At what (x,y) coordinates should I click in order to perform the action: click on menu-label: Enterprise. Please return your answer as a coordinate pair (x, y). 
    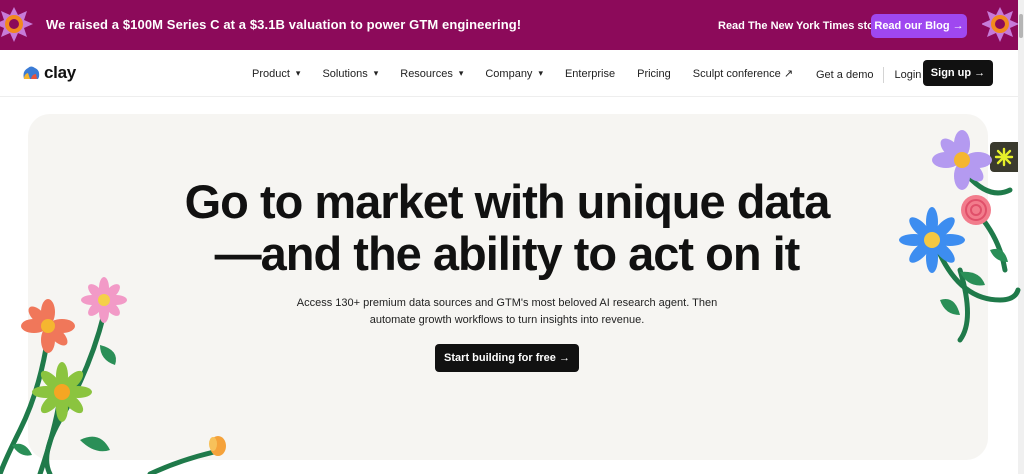
    Looking at the image, I should click on (590, 73).